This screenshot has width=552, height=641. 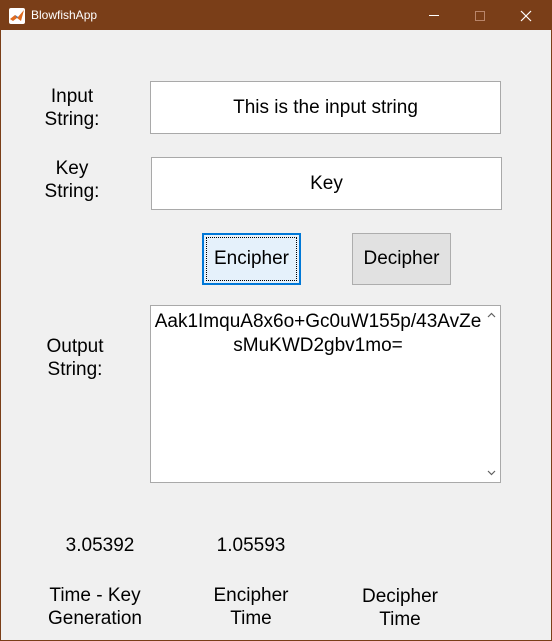 I want to click on key-generation-time-label: Time - Key Generation, so click(x=95, y=607).